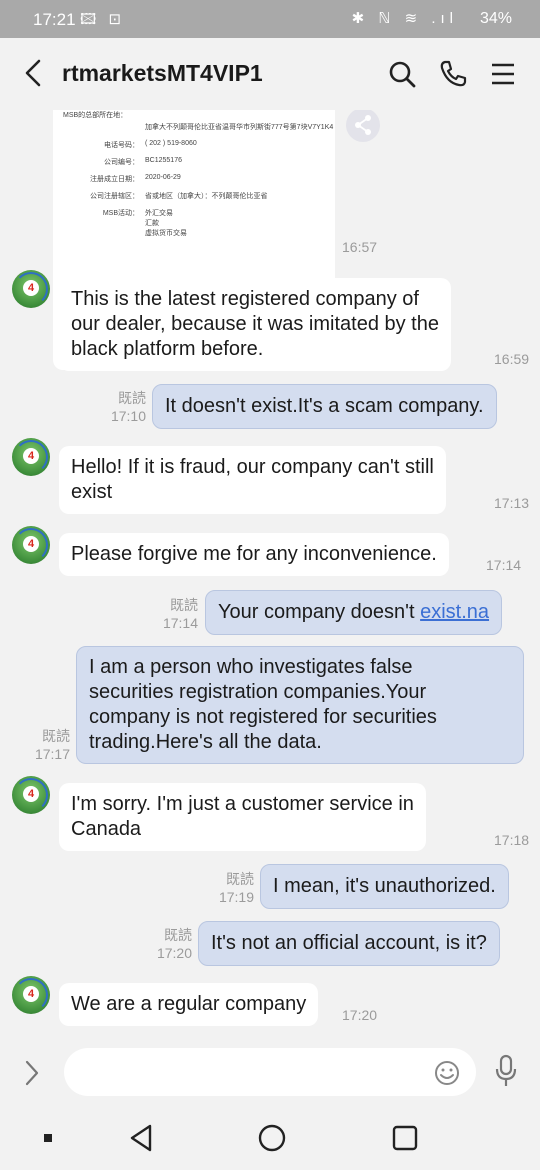 This screenshot has width=540, height=1170. Describe the element at coordinates (319, 612) in the screenshot. I see `message-text: Your company doesn't` at that location.